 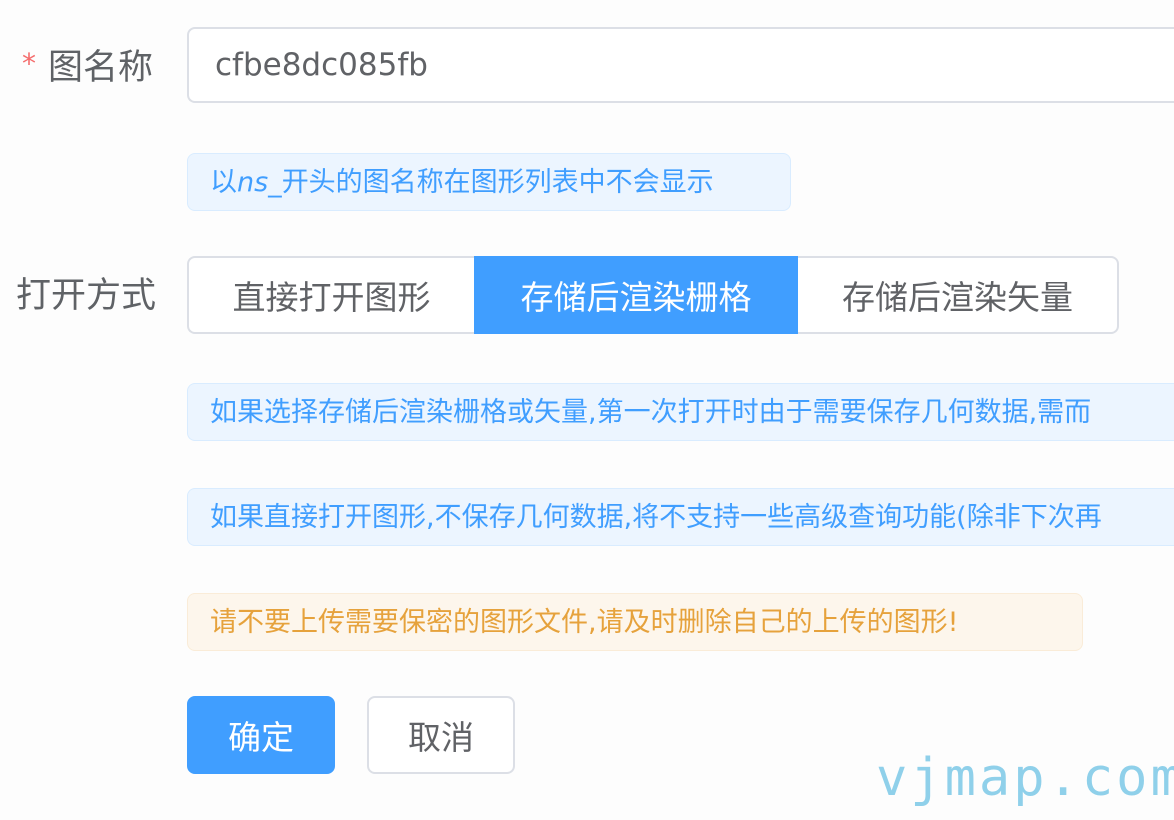 I want to click on name-hint-prefix: 以, so click(x=223, y=182).